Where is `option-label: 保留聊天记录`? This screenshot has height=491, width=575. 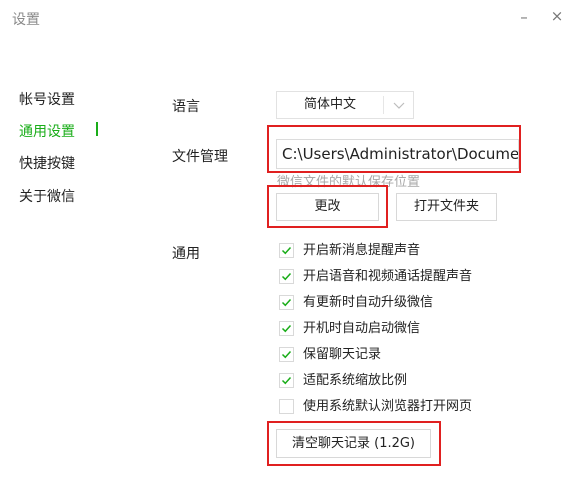
option-label: 保留聊天记录 is located at coordinates (342, 354).